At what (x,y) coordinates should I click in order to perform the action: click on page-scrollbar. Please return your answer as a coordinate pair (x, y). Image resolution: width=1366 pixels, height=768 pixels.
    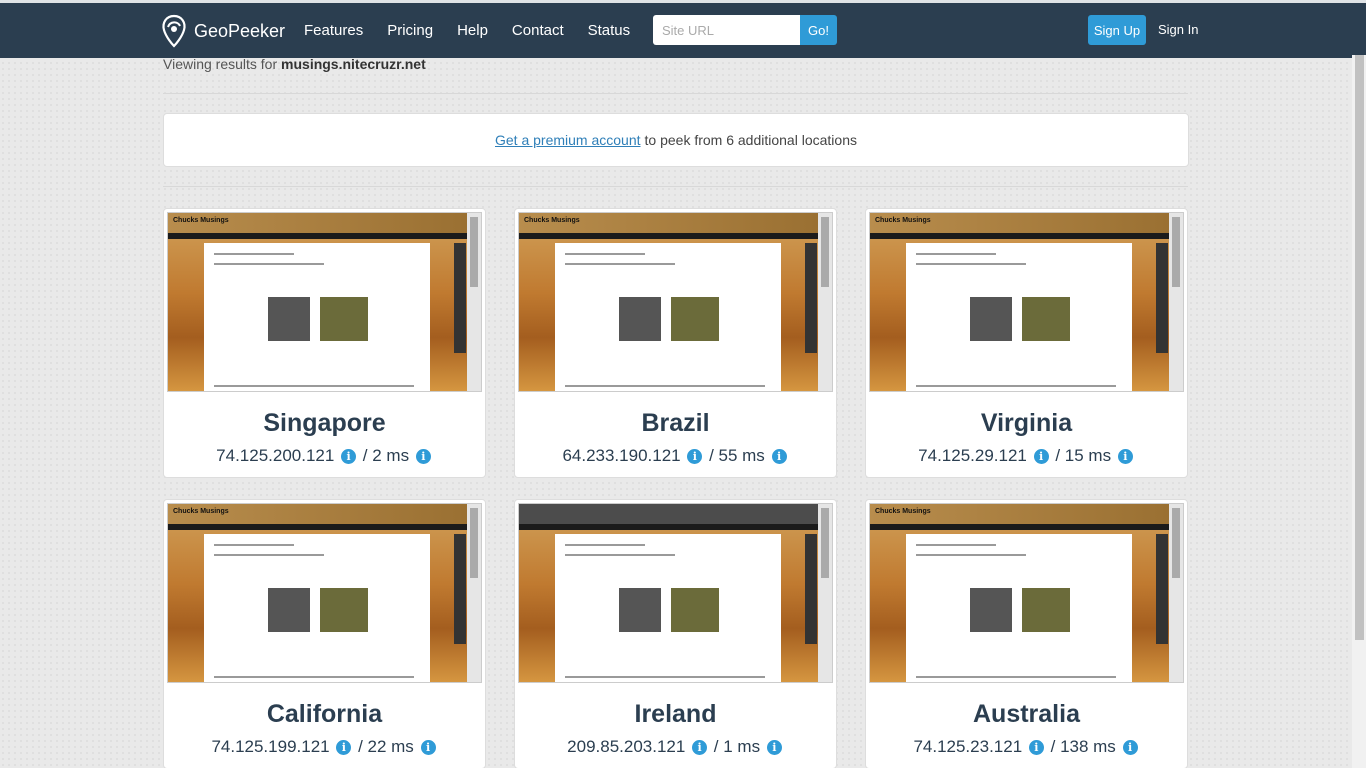
    Looking at the image, I should click on (1359, 411).